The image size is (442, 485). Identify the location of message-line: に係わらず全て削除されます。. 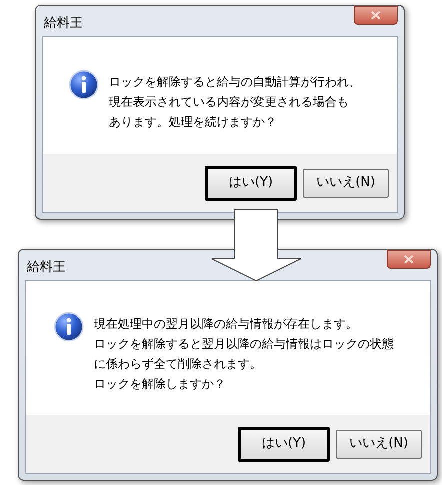
(178, 364).